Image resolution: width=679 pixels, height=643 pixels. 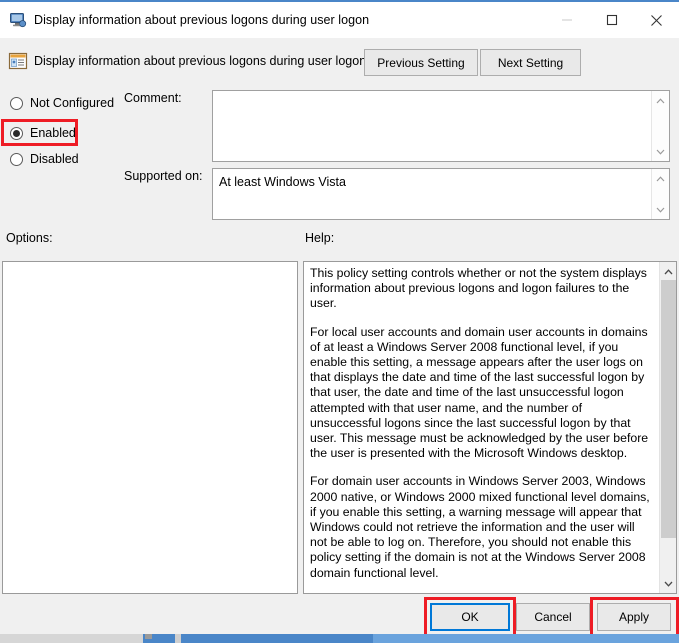 I want to click on radio-not-configured-label: Not Configured, so click(x=72, y=103).